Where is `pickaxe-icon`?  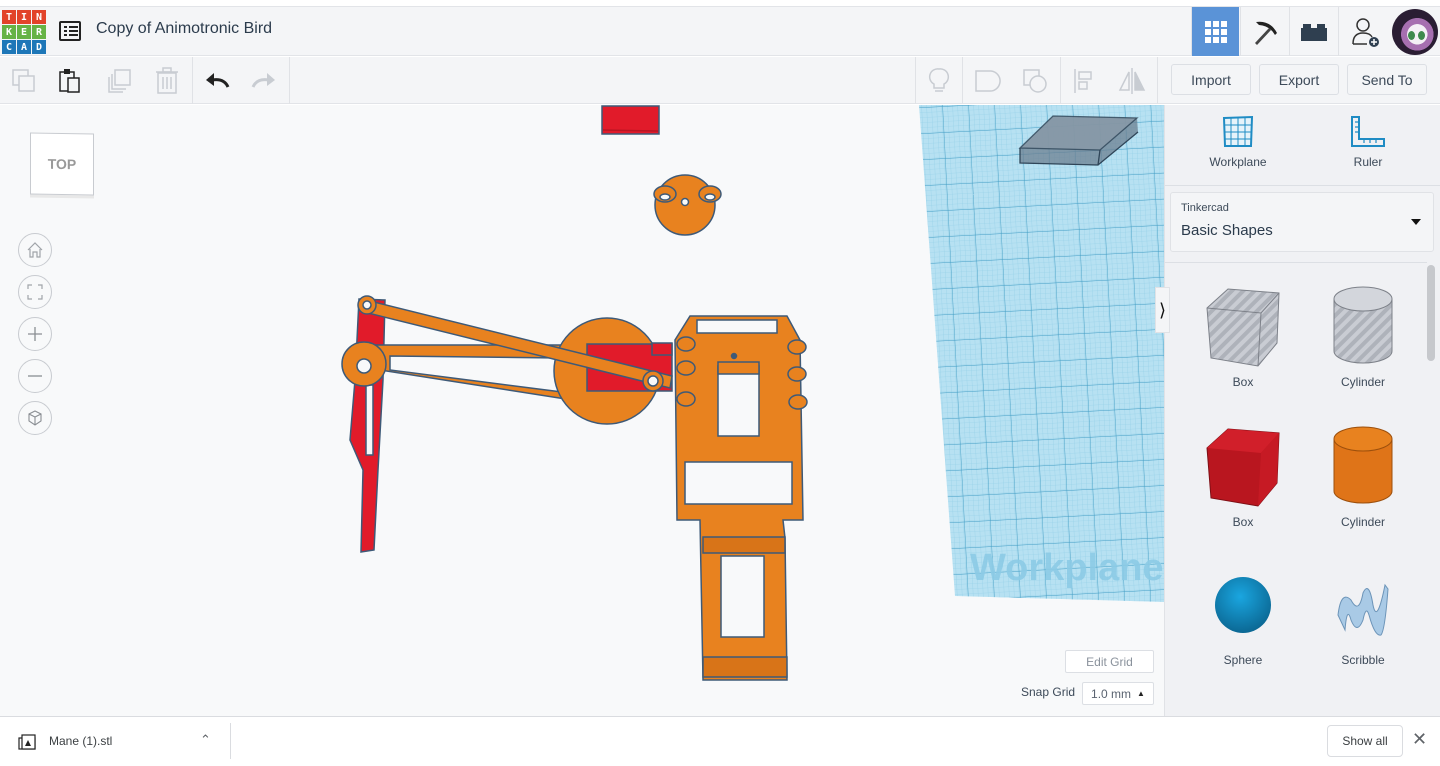 pickaxe-icon is located at coordinates (1265, 33).